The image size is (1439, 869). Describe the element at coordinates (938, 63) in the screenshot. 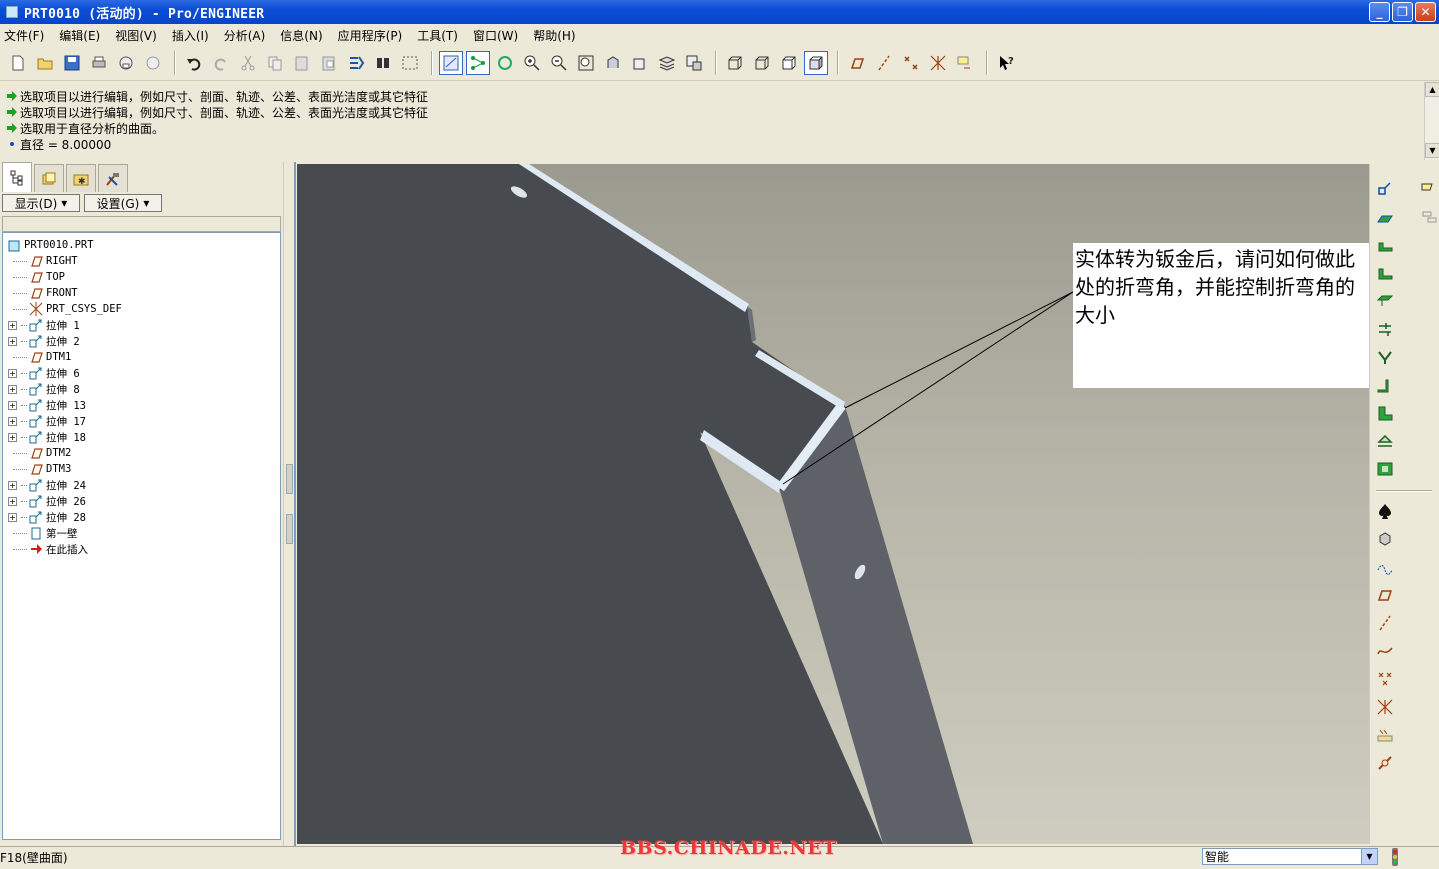

I see `csys-toggle-icon` at that location.